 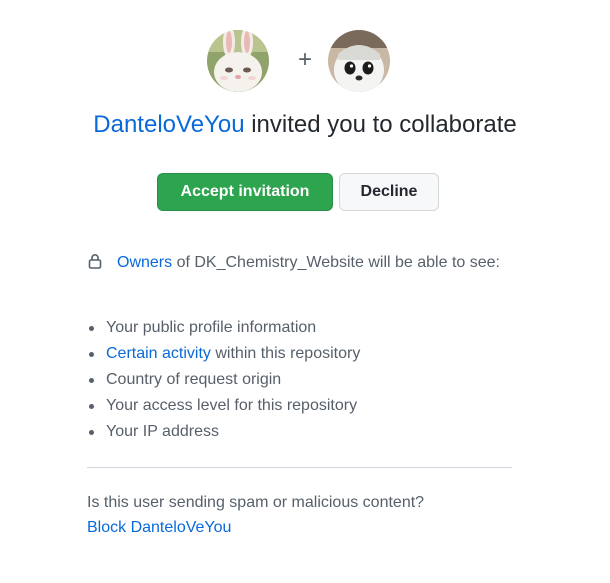 I want to click on invitation-actions: Accept invitation Decline, so click(x=298, y=193).